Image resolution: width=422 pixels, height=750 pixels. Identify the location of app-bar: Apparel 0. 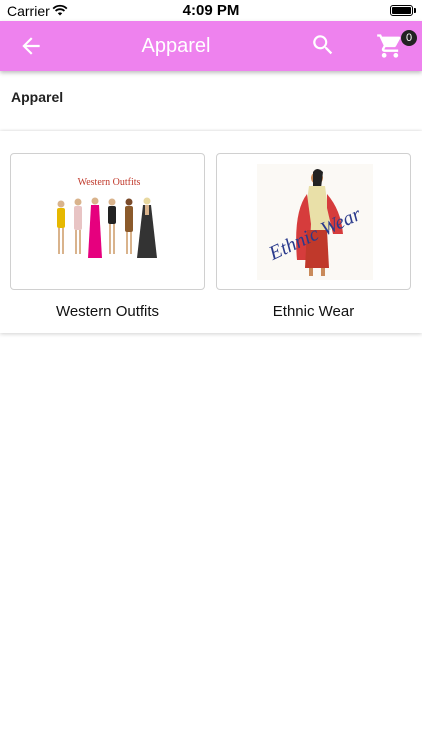
(211, 46).